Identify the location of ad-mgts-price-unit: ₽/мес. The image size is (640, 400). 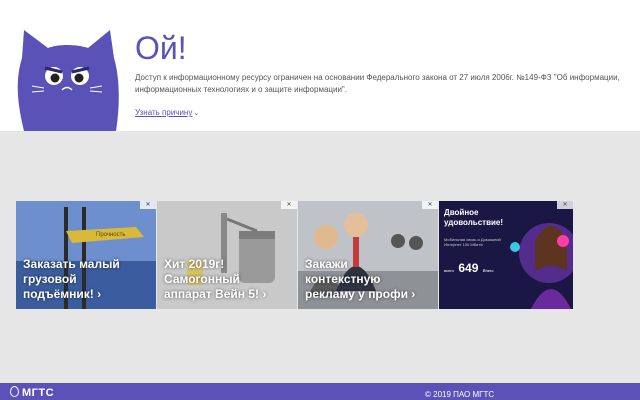
(488, 270).